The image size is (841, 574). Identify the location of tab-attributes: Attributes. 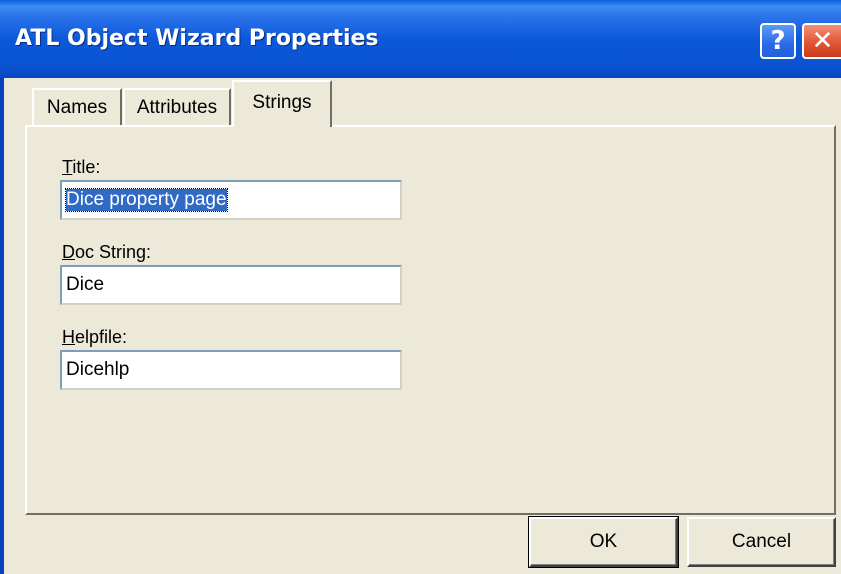
(177, 107).